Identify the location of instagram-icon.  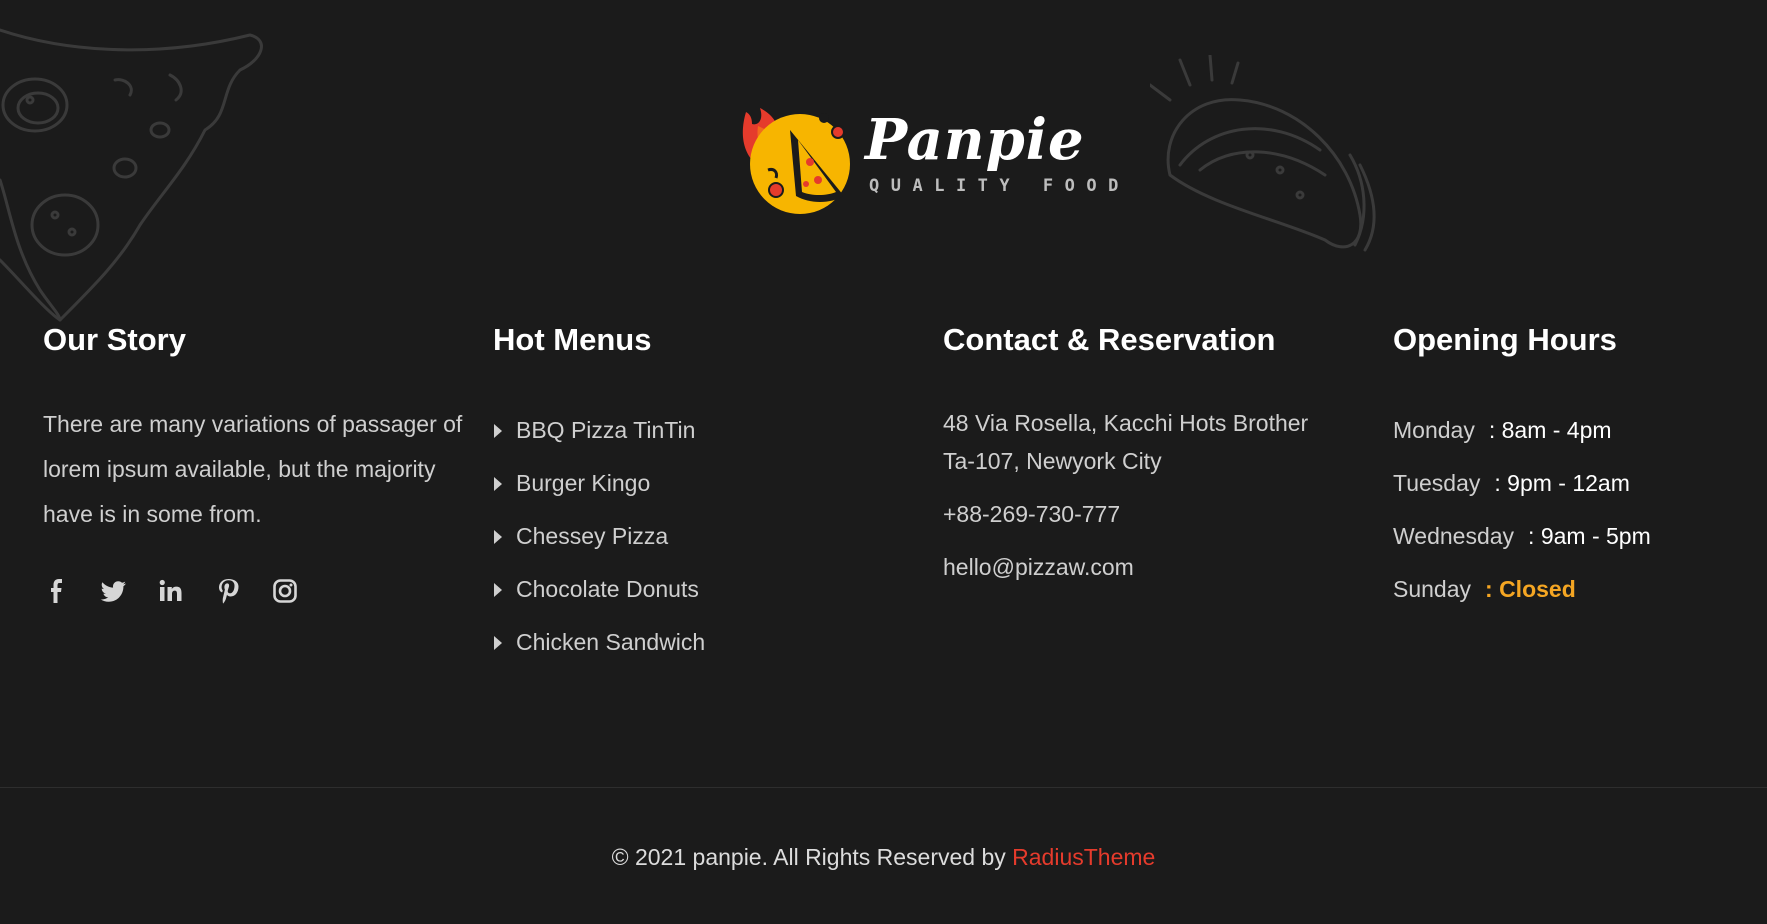
(285, 591).